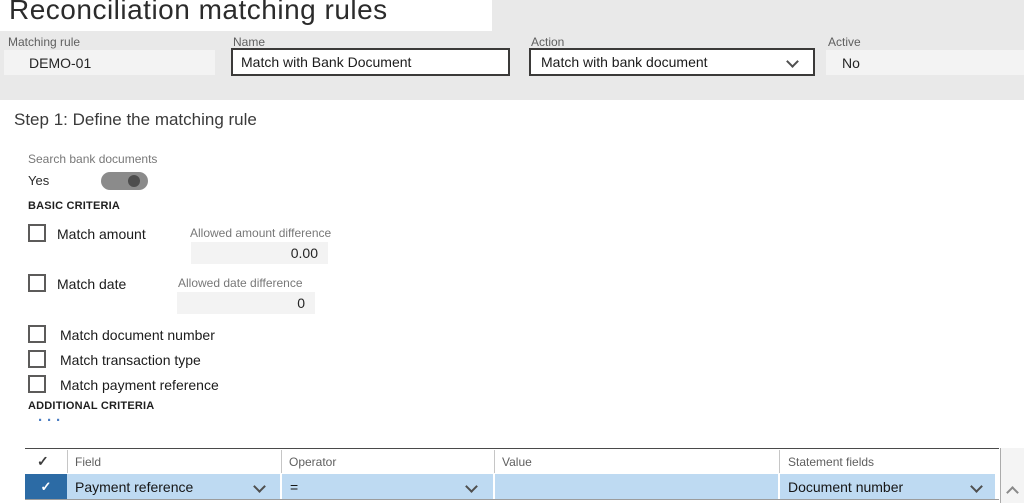  What do you see at coordinates (43, 461) in the screenshot?
I see `header-check-icon: ✓` at bounding box center [43, 461].